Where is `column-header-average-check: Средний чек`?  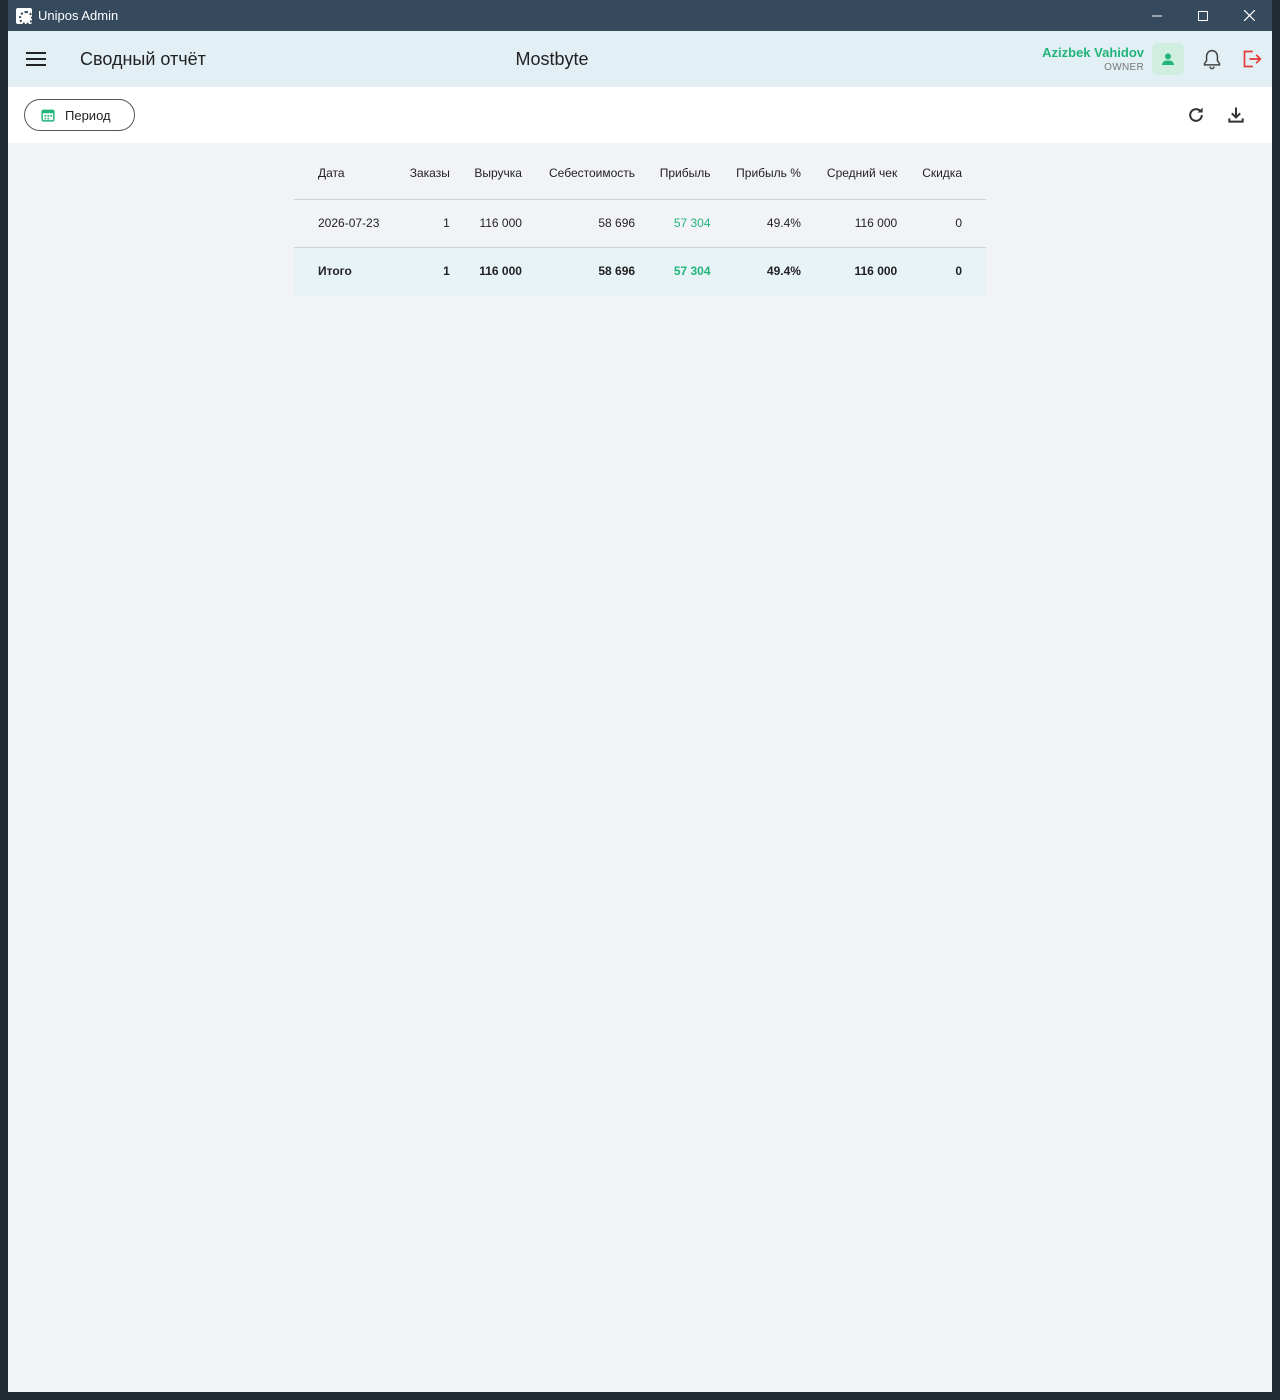 column-header-average-check: Средний чек is located at coordinates (859, 173).